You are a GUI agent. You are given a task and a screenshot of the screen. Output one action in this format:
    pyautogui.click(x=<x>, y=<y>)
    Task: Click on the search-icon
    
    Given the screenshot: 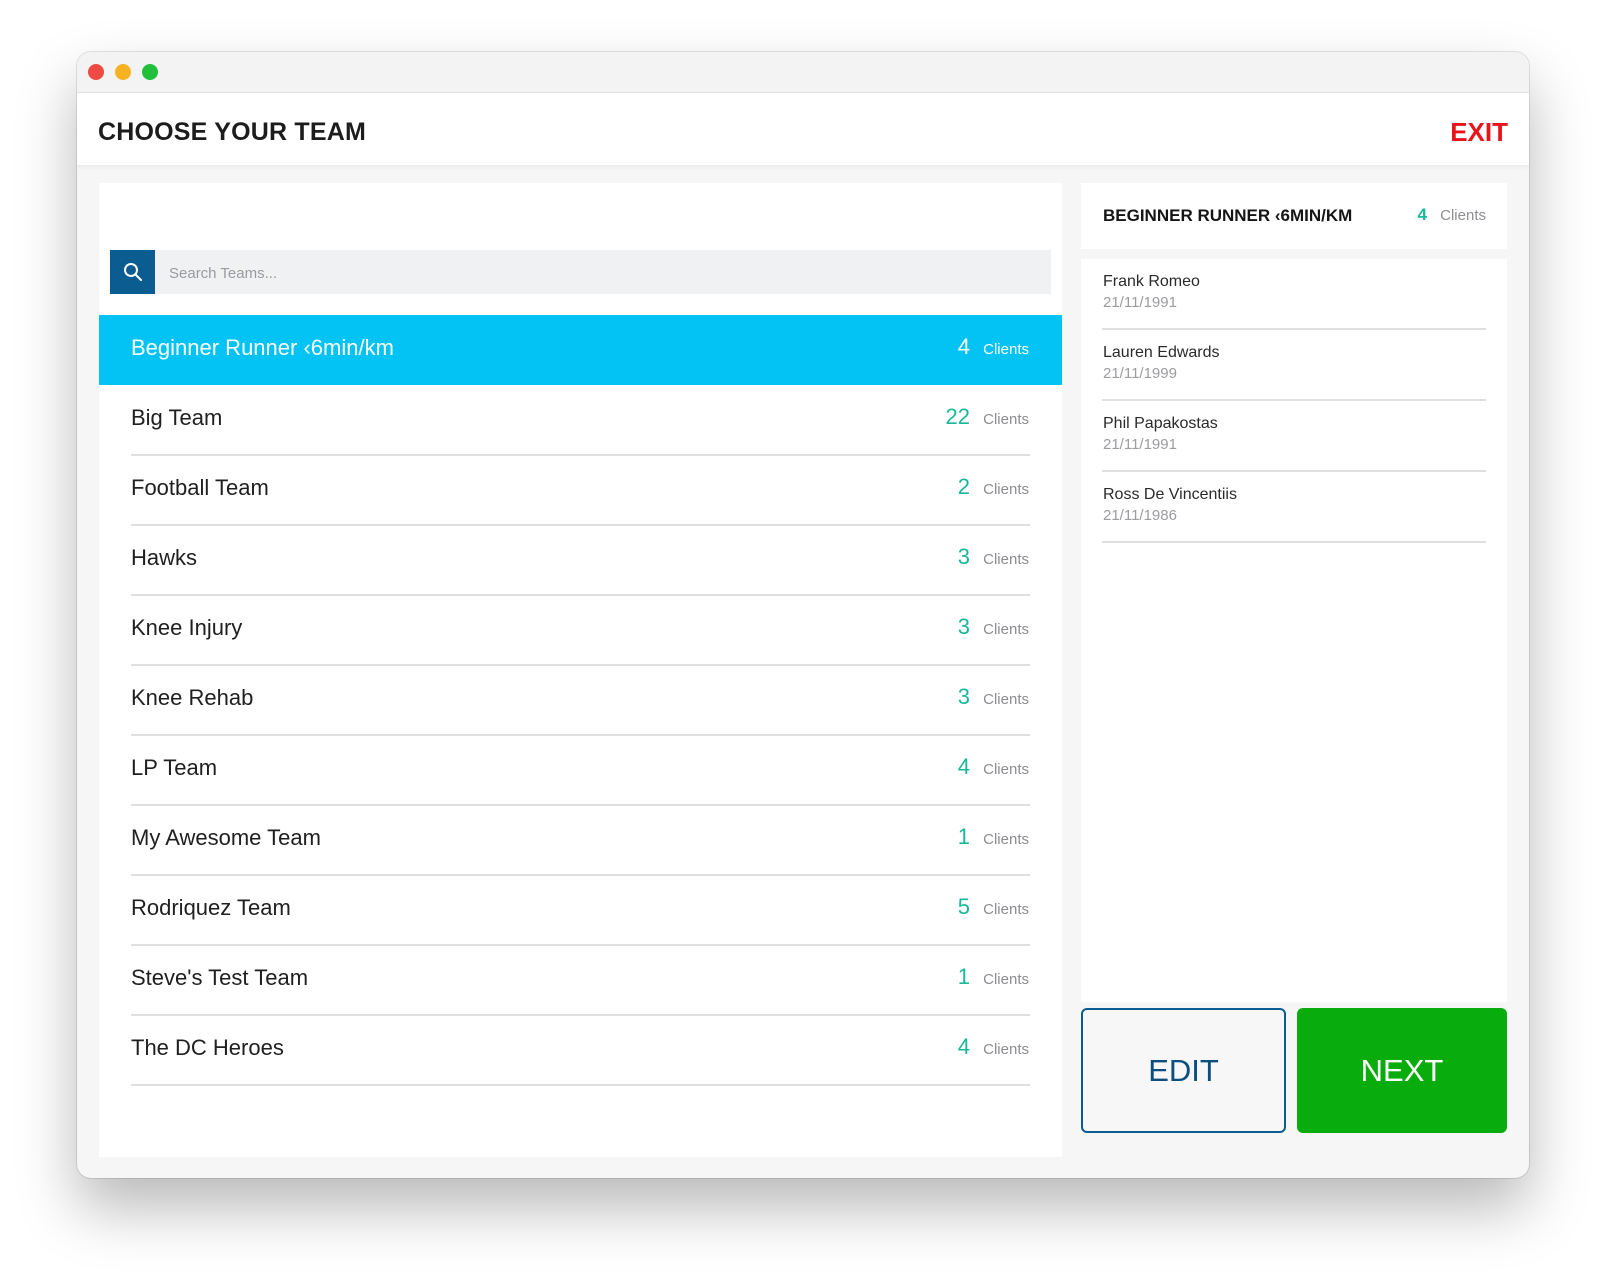 What is the action you would take?
    pyautogui.click(x=133, y=272)
    